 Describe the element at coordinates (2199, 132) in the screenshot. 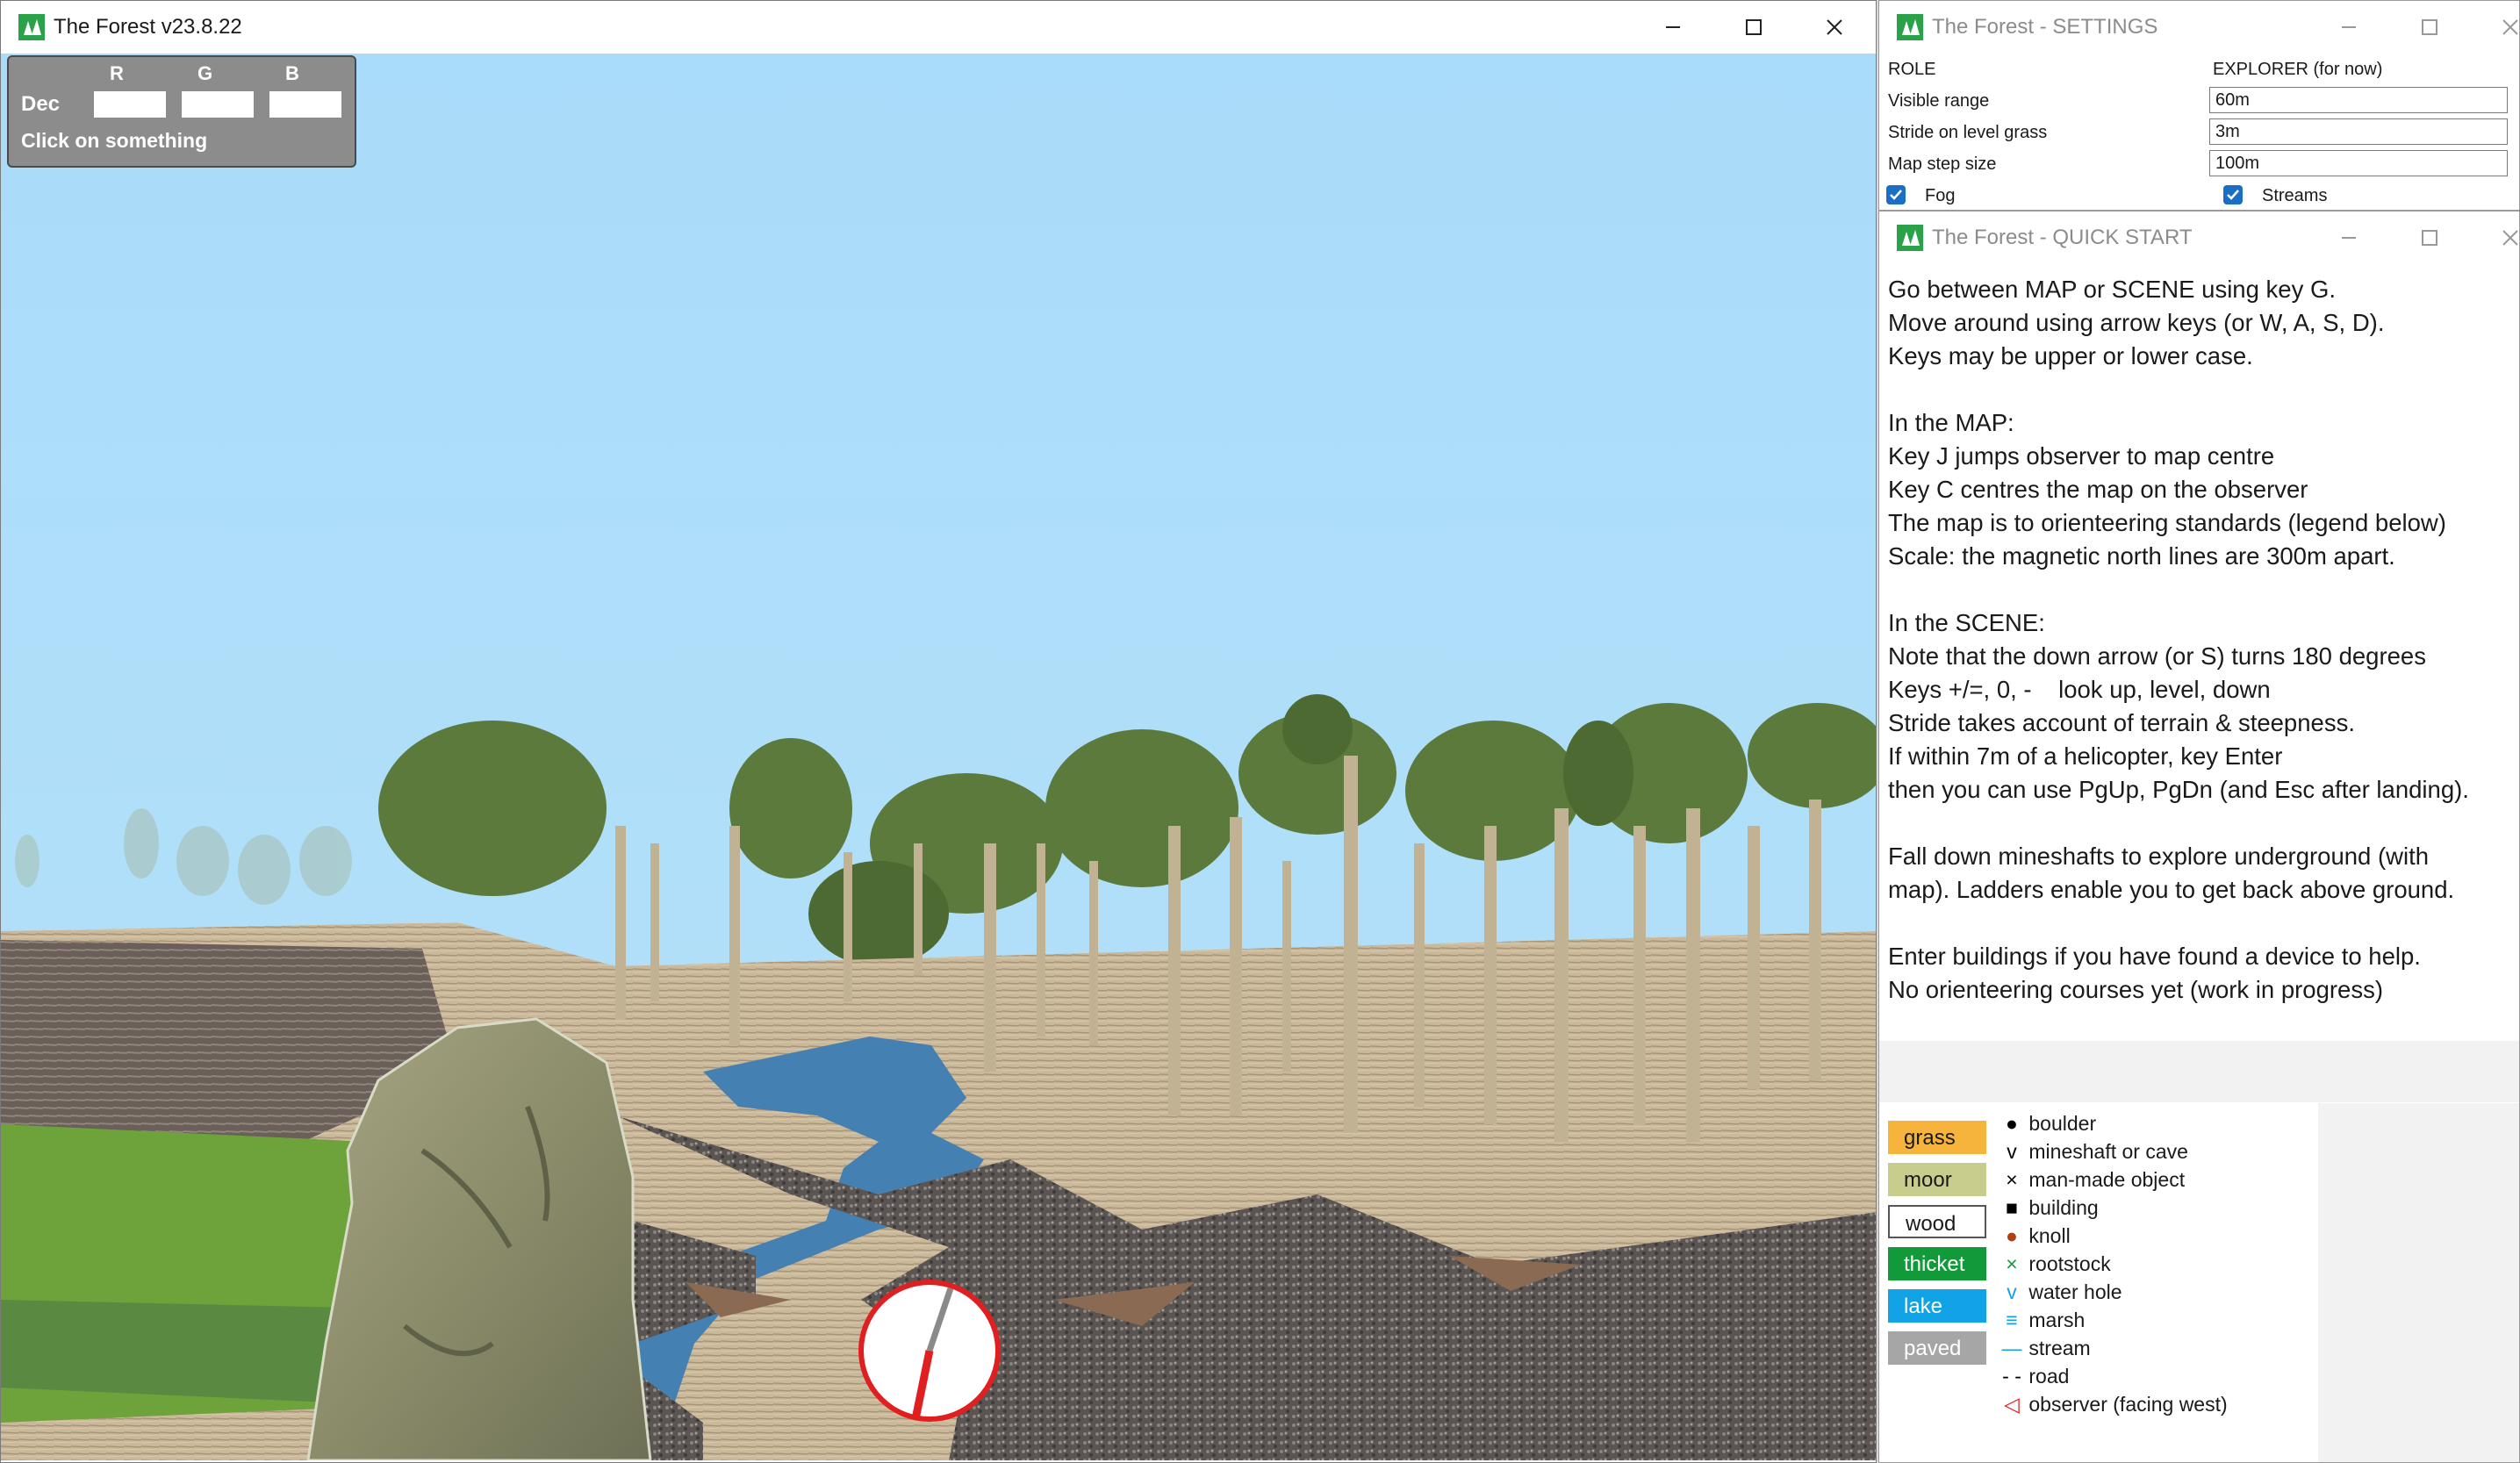

I see `stride-row: Stride on level grass 3m` at that location.